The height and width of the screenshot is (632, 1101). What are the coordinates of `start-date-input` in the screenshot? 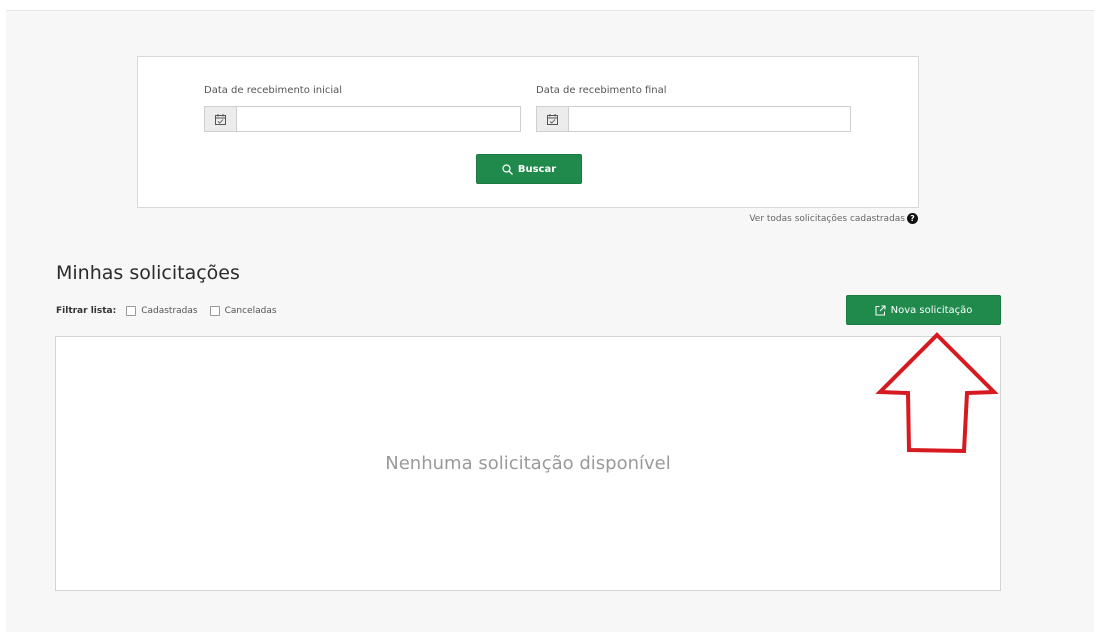 It's located at (378, 119).